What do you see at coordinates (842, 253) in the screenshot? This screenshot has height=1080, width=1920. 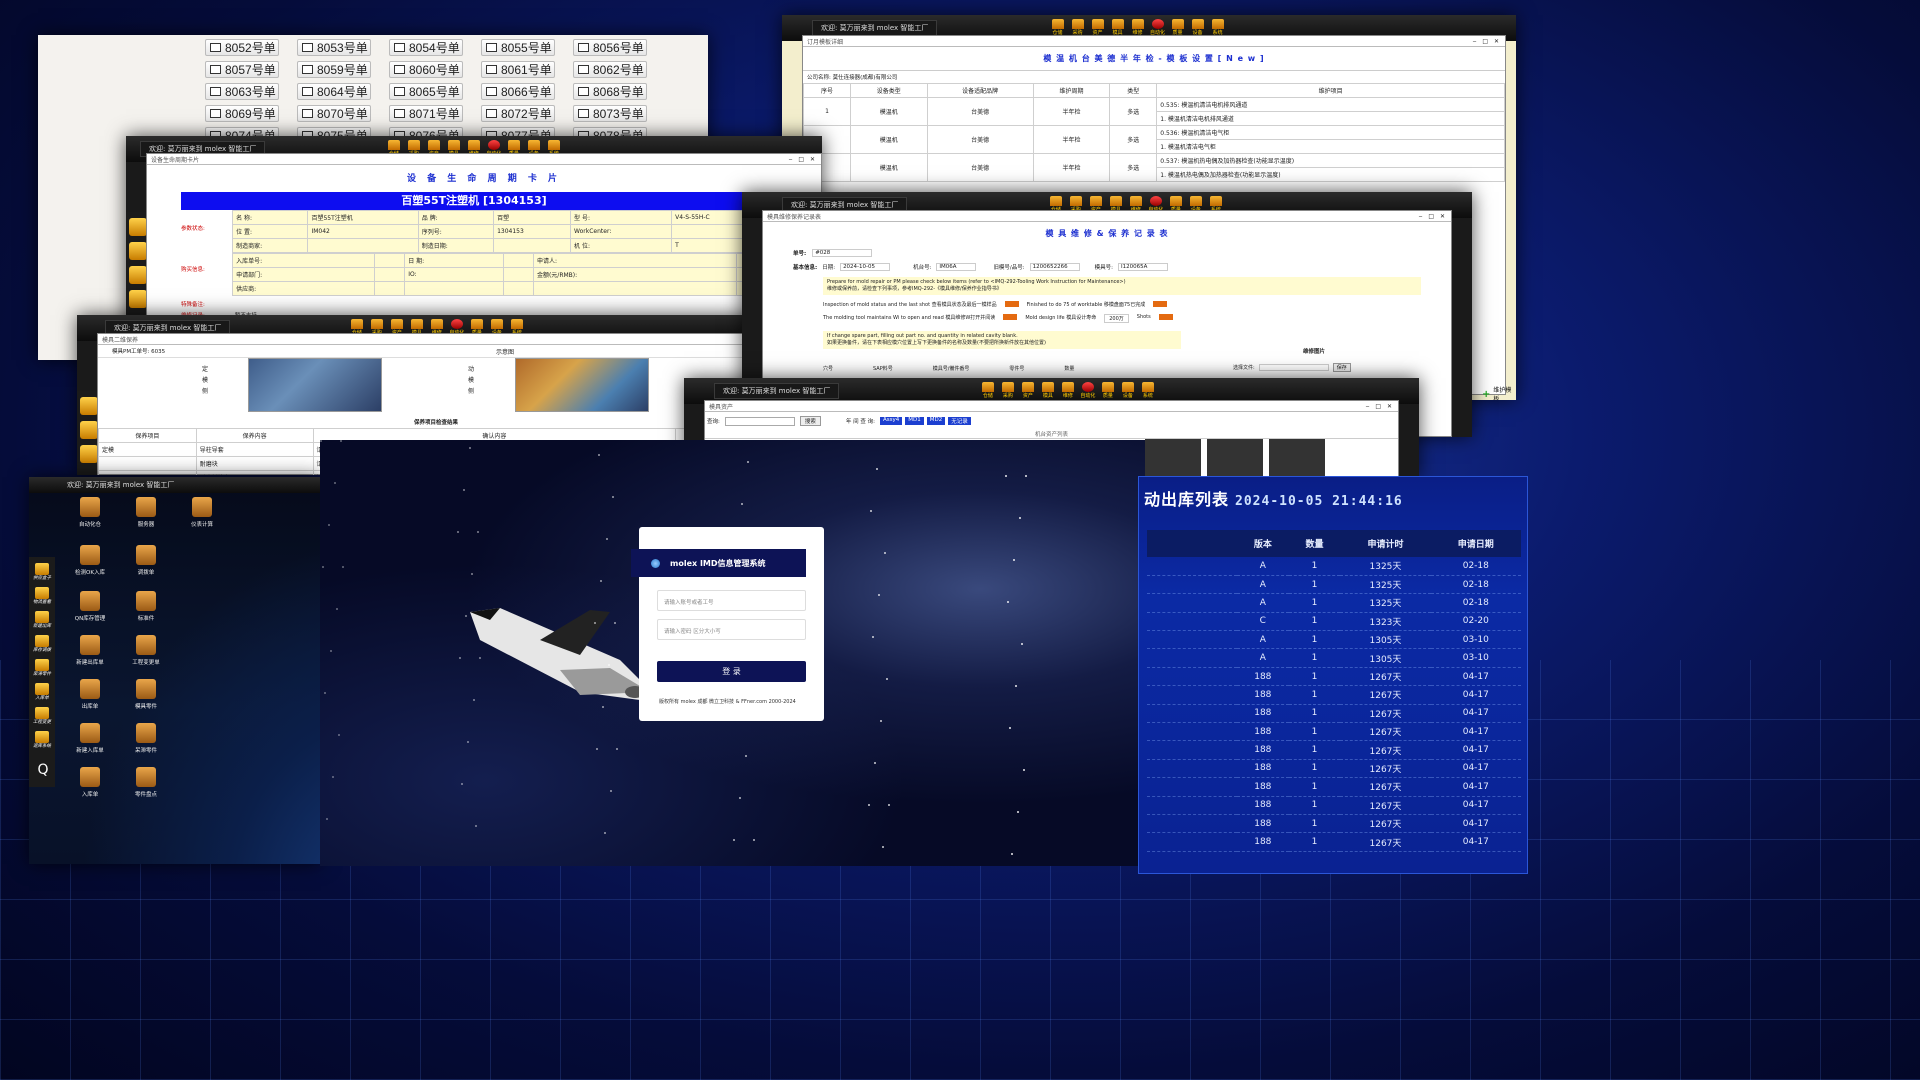 I see `order-no-field: #028` at bounding box center [842, 253].